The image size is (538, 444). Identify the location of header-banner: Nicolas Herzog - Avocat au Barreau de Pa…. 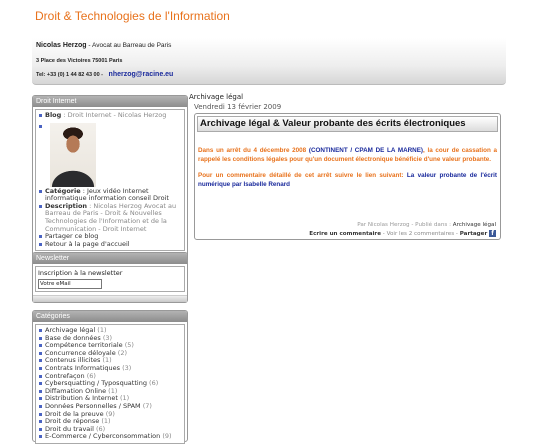
(269, 61).